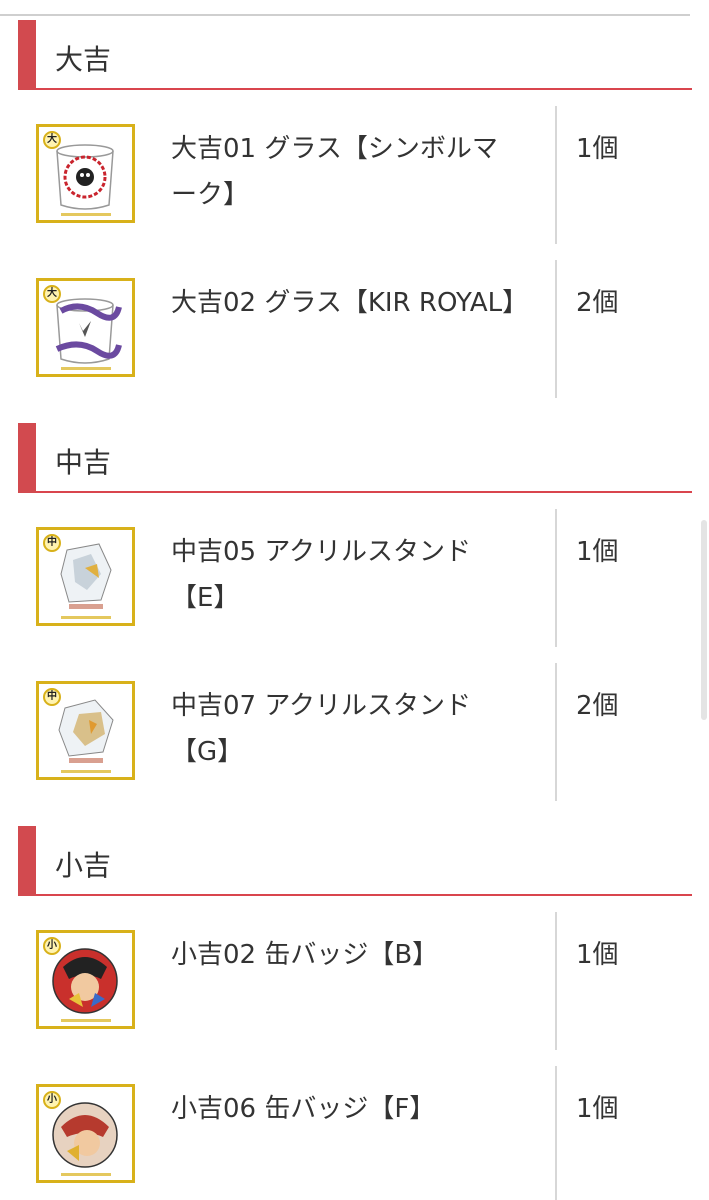 The image size is (709, 1200). I want to click on product-name: 中吉07 アクリルスタンド【G】, so click(321, 729).